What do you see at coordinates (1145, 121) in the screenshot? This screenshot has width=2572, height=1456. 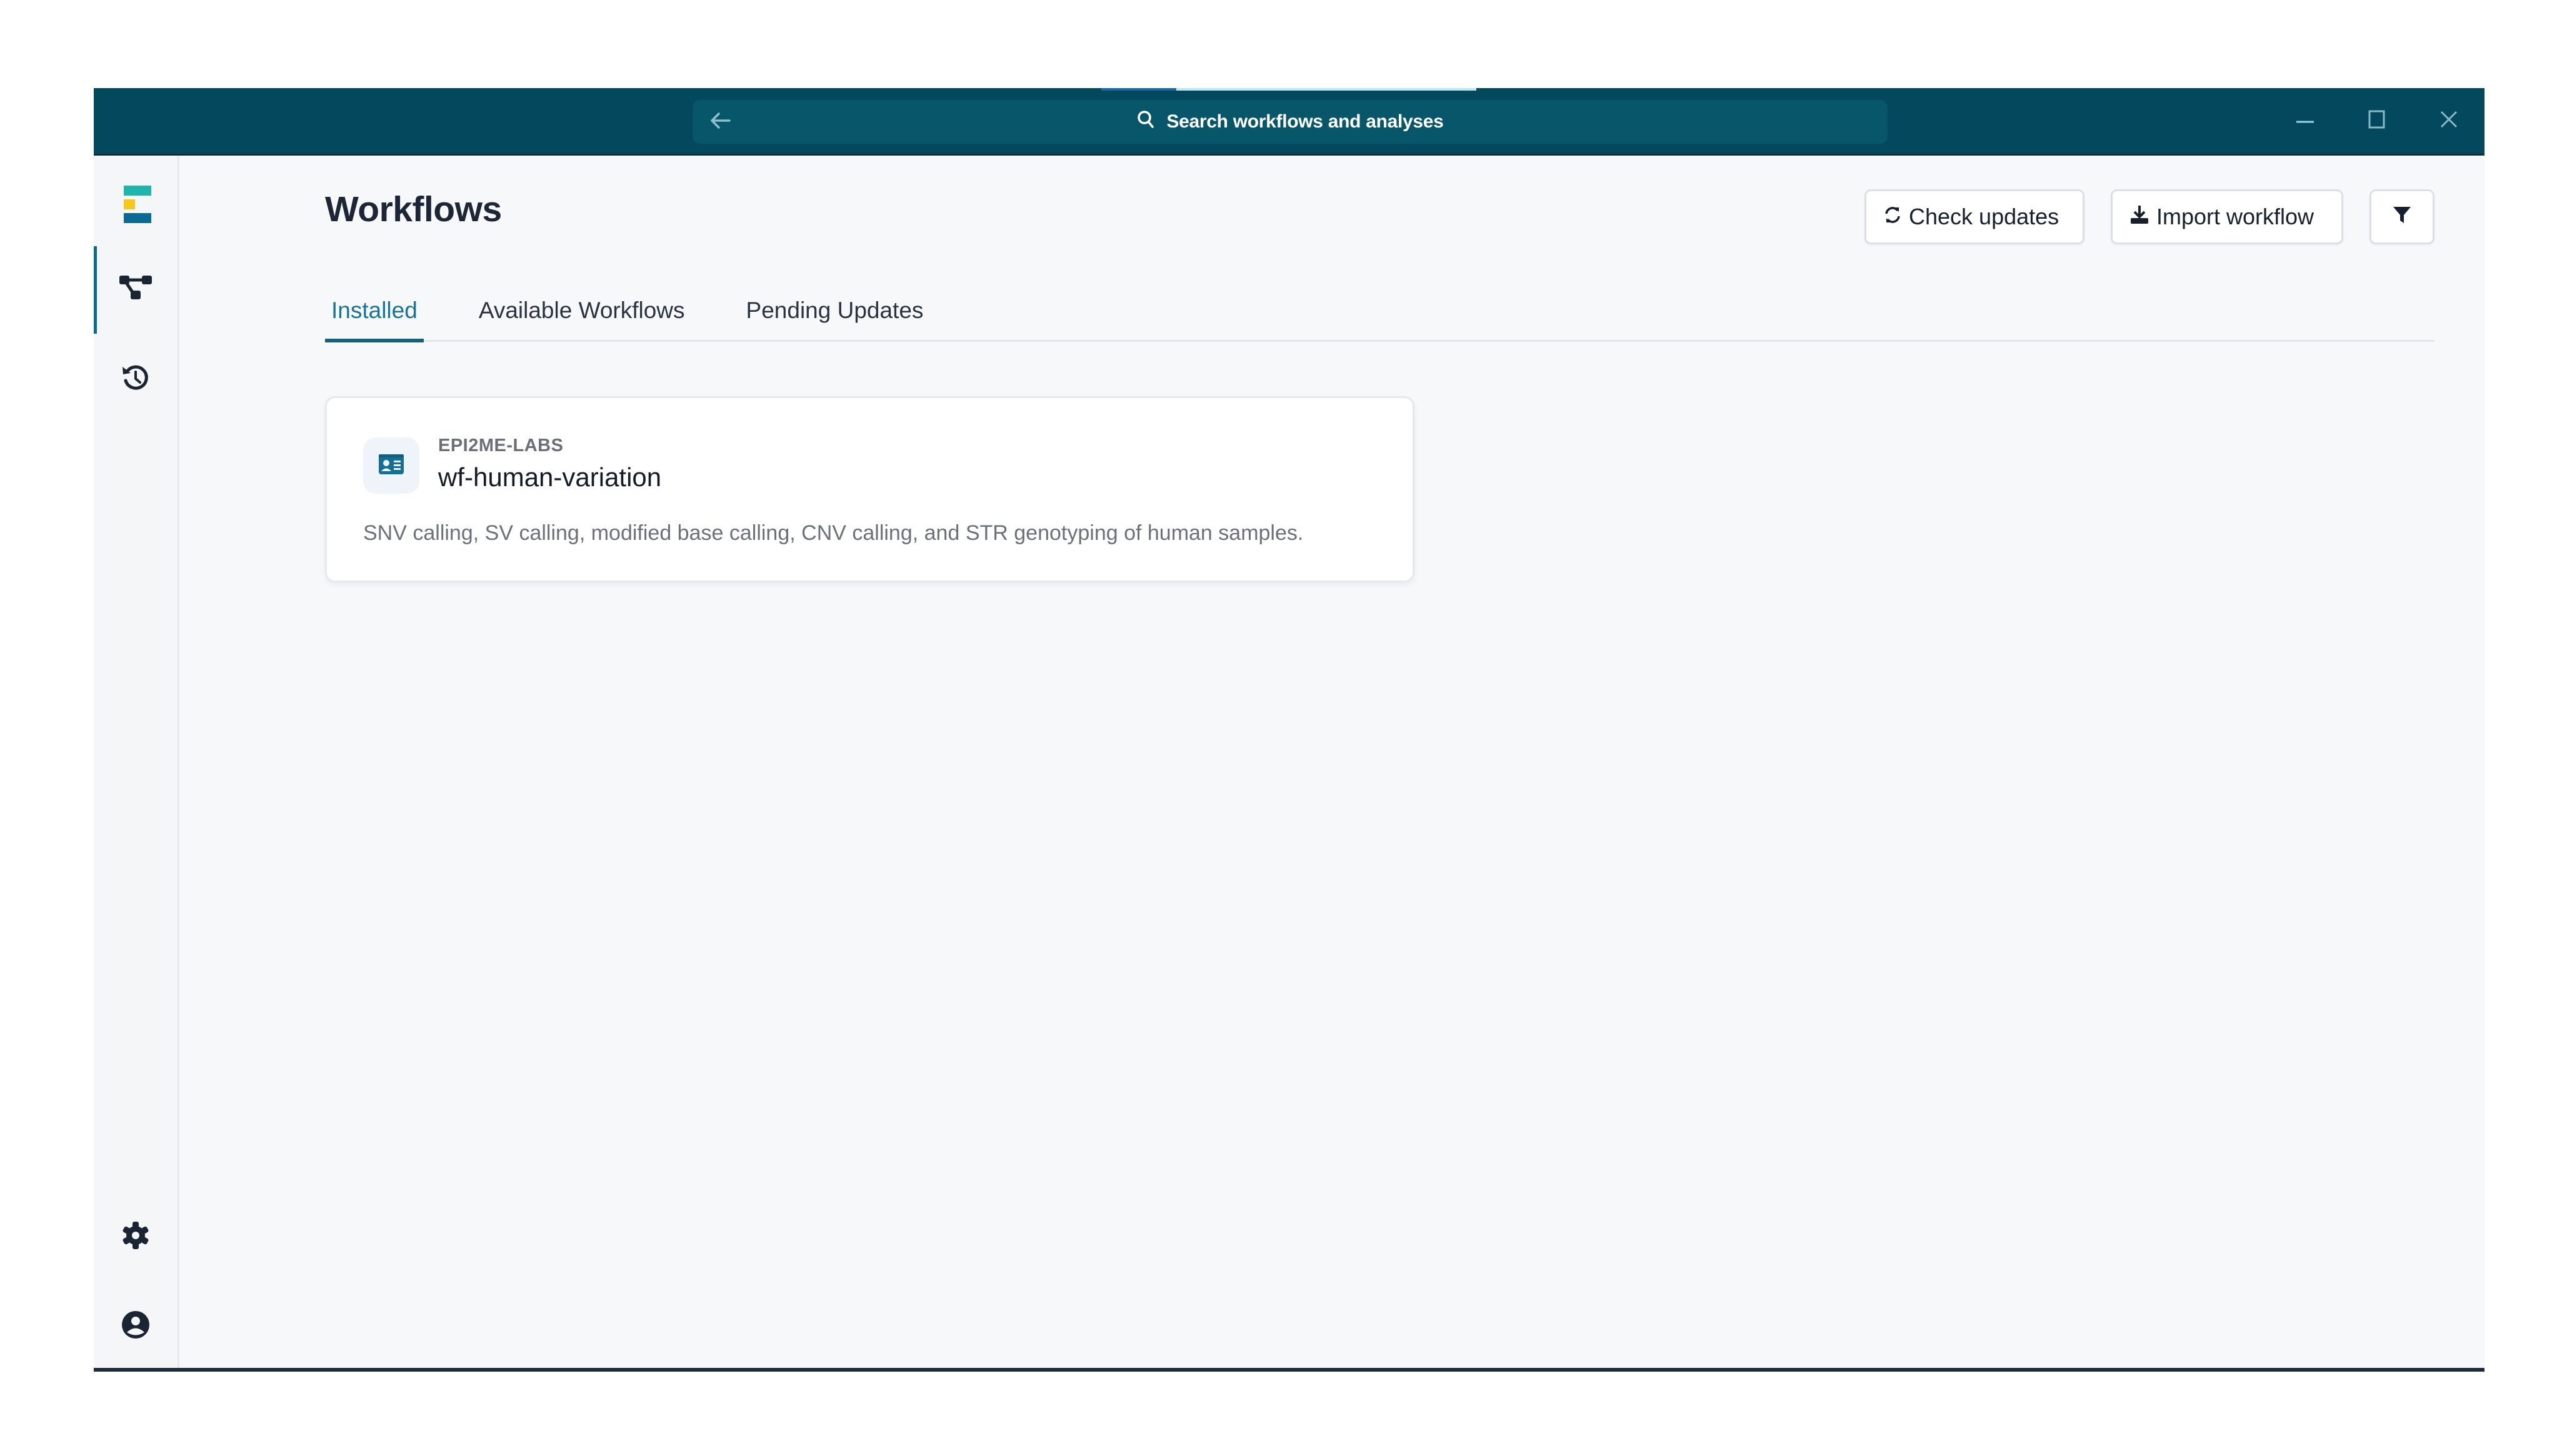 I see `search-icon` at bounding box center [1145, 121].